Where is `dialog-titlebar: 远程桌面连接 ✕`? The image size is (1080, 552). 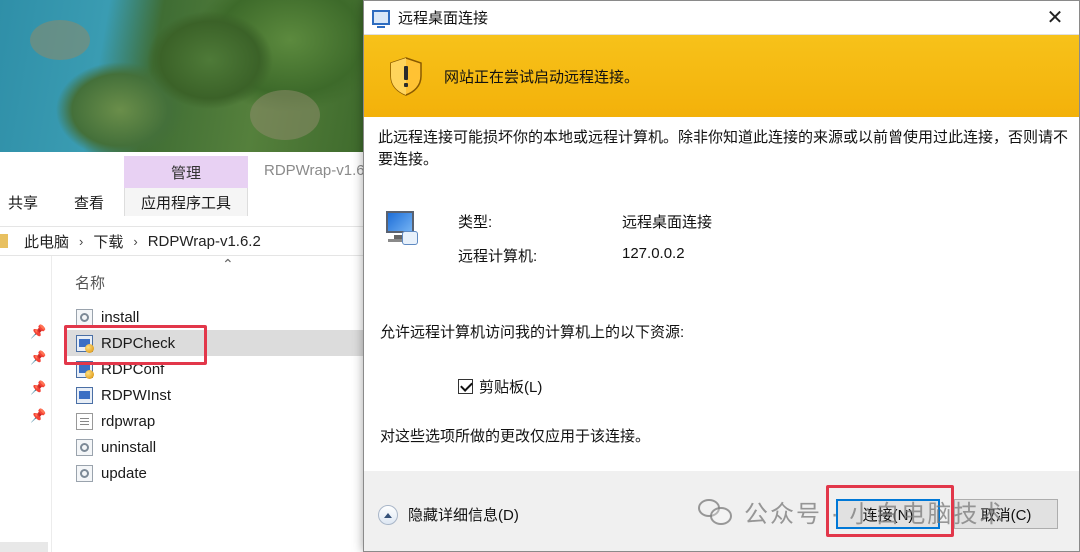
dialog-titlebar: 远程桌面连接 ✕ is located at coordinates (721, 18).